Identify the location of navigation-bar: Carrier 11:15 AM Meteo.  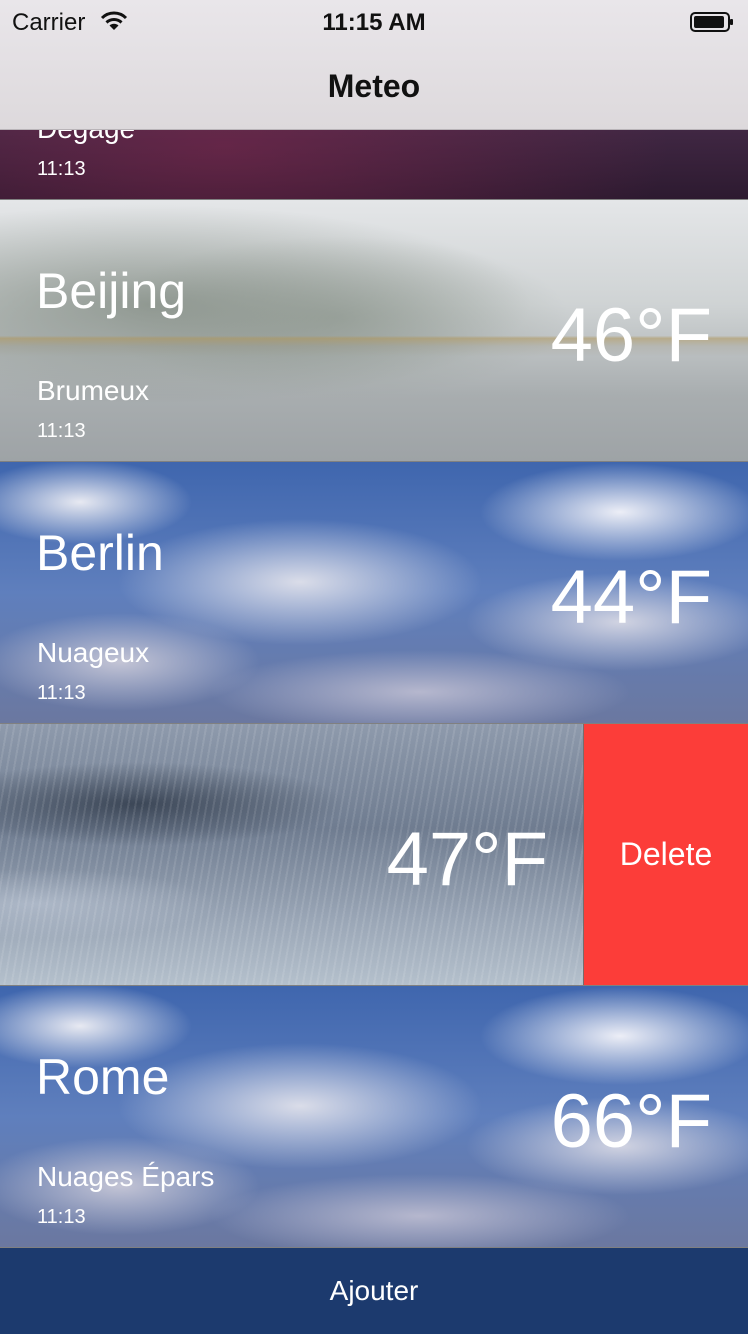
(374, 65).